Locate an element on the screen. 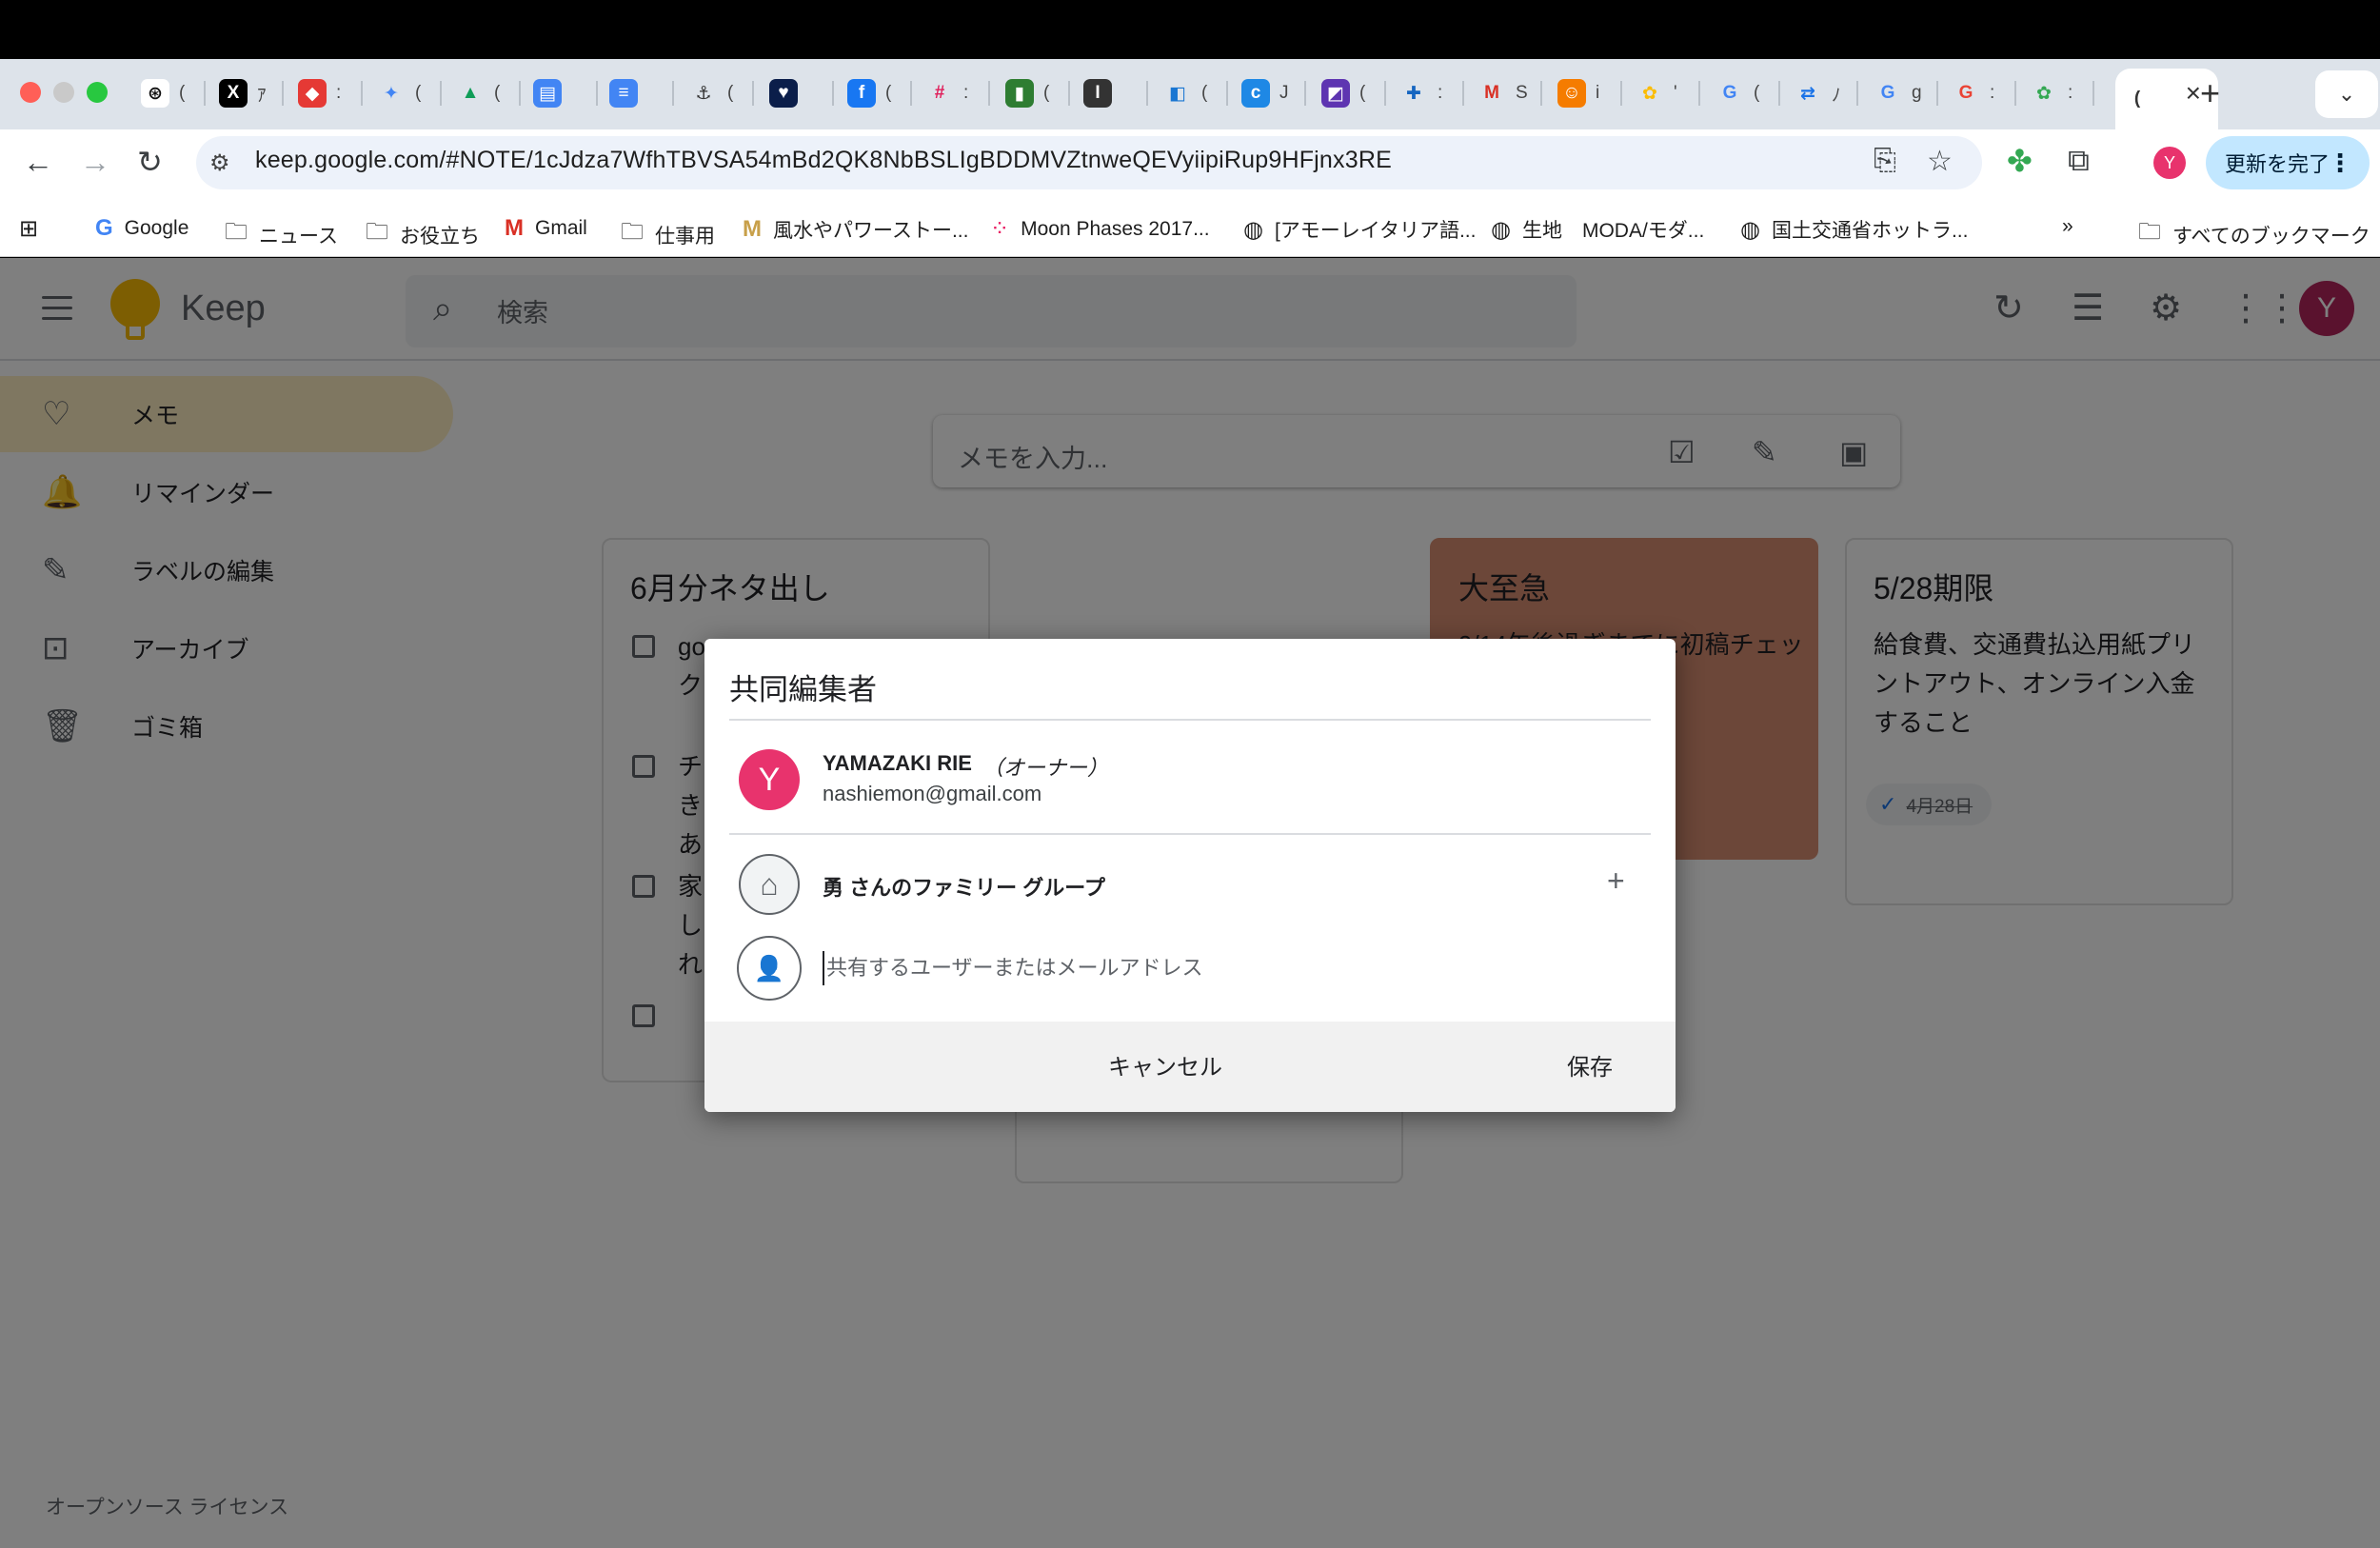 The image size is (2380, 1548). tab-favicon-icon: c is located at coordinates (1255, 93).